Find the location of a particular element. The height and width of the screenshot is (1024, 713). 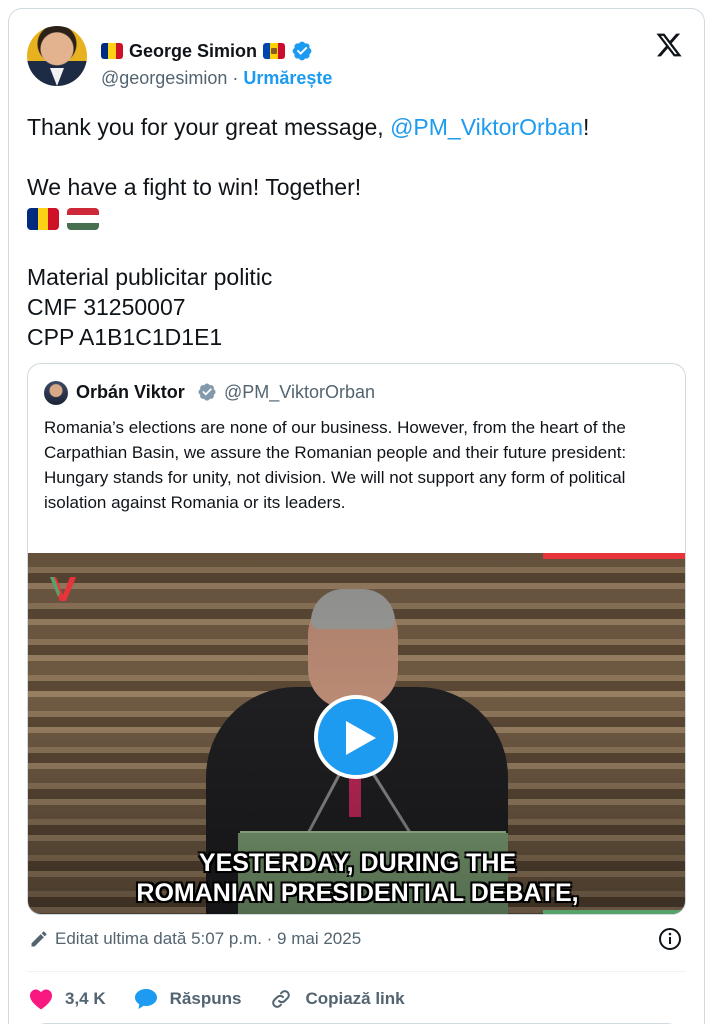

author-handle: @georgesimion is located at coordinates (164, 78).